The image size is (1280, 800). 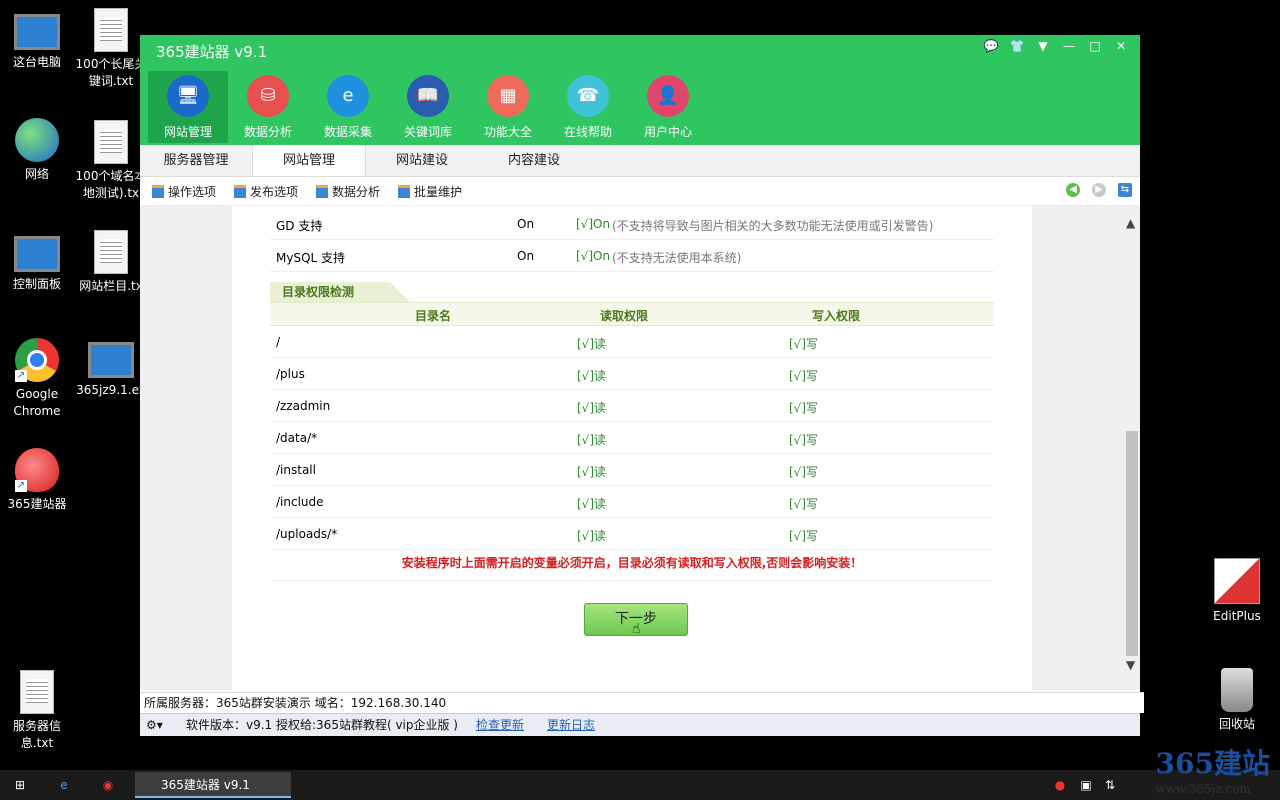 I want to click on start-button: ⊞, so click(x=20, y=785).